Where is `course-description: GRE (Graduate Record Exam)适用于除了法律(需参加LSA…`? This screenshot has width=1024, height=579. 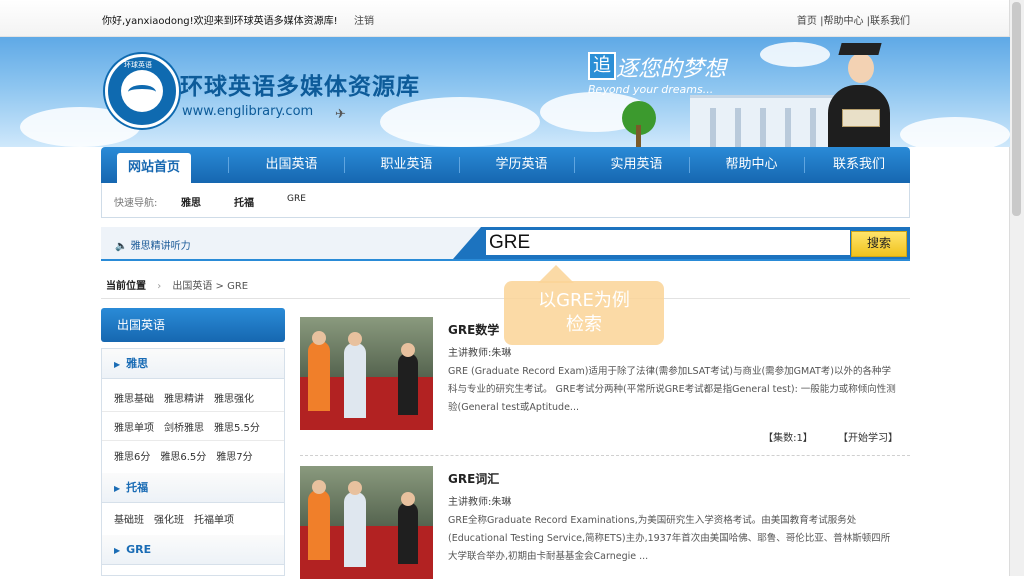
course-description: GRE (Graduate Record Exam)适用于除了法律(需参加LSA… is located at coordinates (672, 389).